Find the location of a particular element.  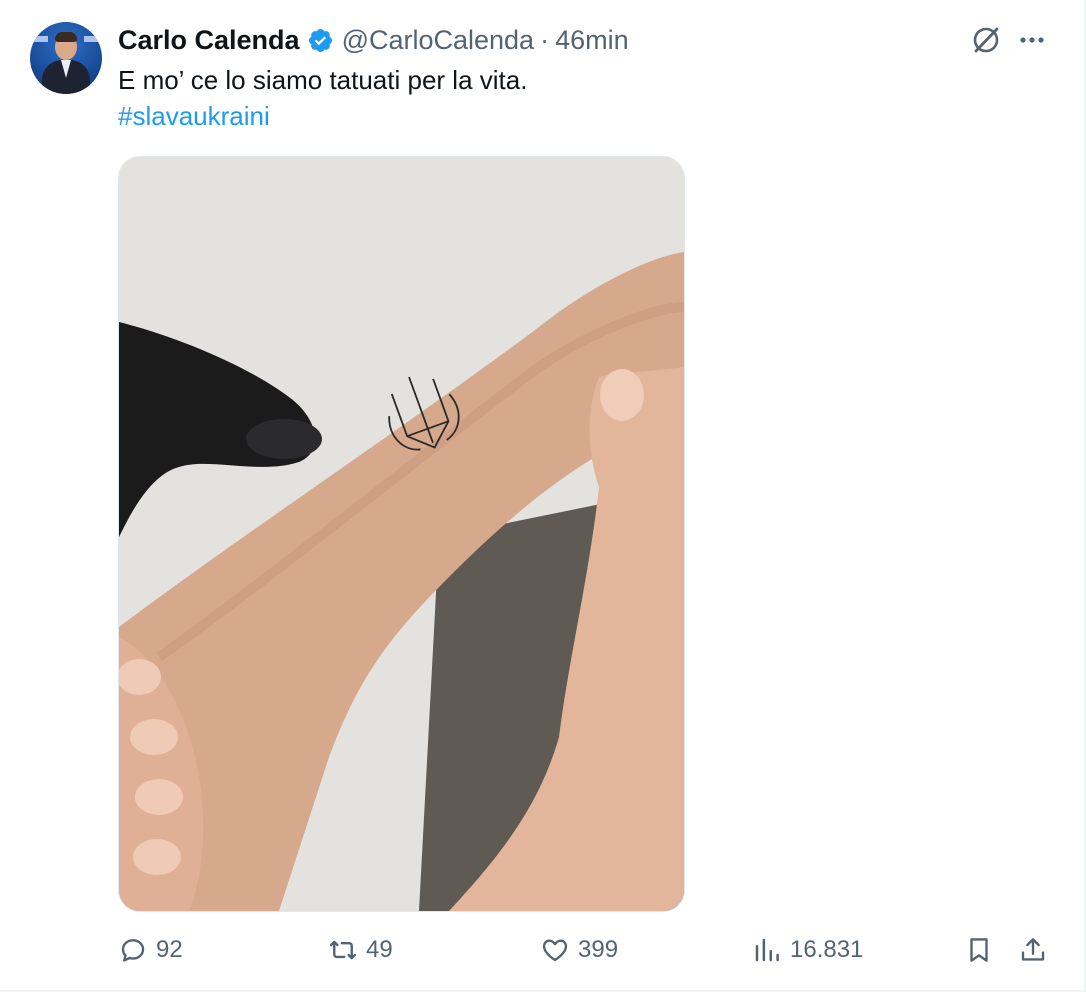

bookmark-button is located at coordinates (979, 950).